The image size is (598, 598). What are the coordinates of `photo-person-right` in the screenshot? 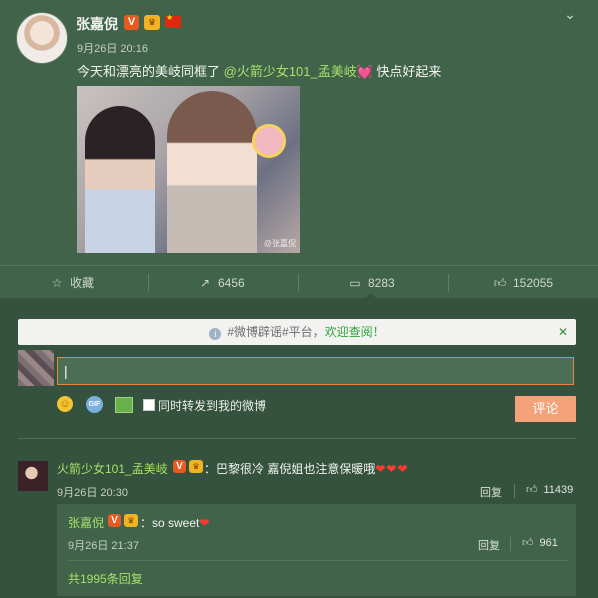 It's located at (212, 172).